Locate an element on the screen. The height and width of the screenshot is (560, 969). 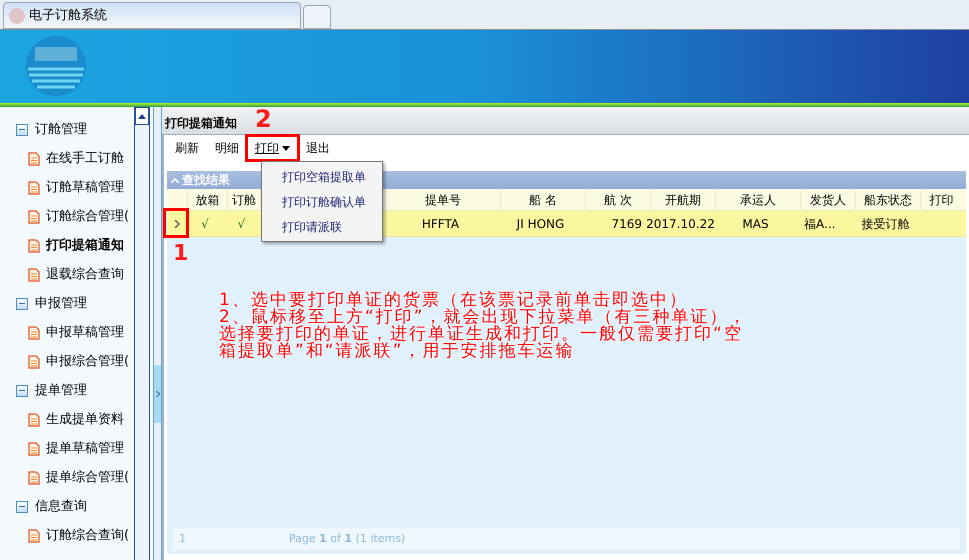
tree-group: 订舱管理 is located at coordinates (75, 129).